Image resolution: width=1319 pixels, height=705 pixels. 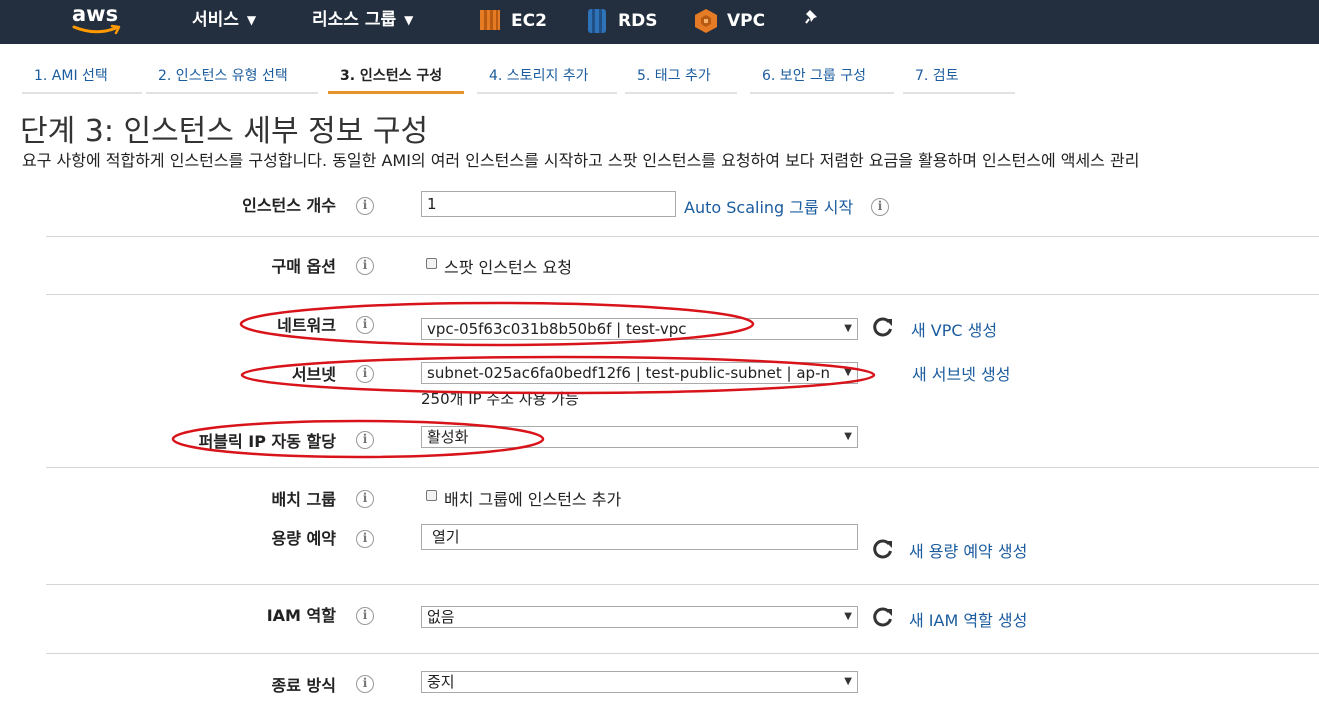 What do you see at coordinates (500, 399) in the screenshot?
I see `subnet-available-ips: 250개 IP 주소 사용 가능` at bounding box center [500, 399].